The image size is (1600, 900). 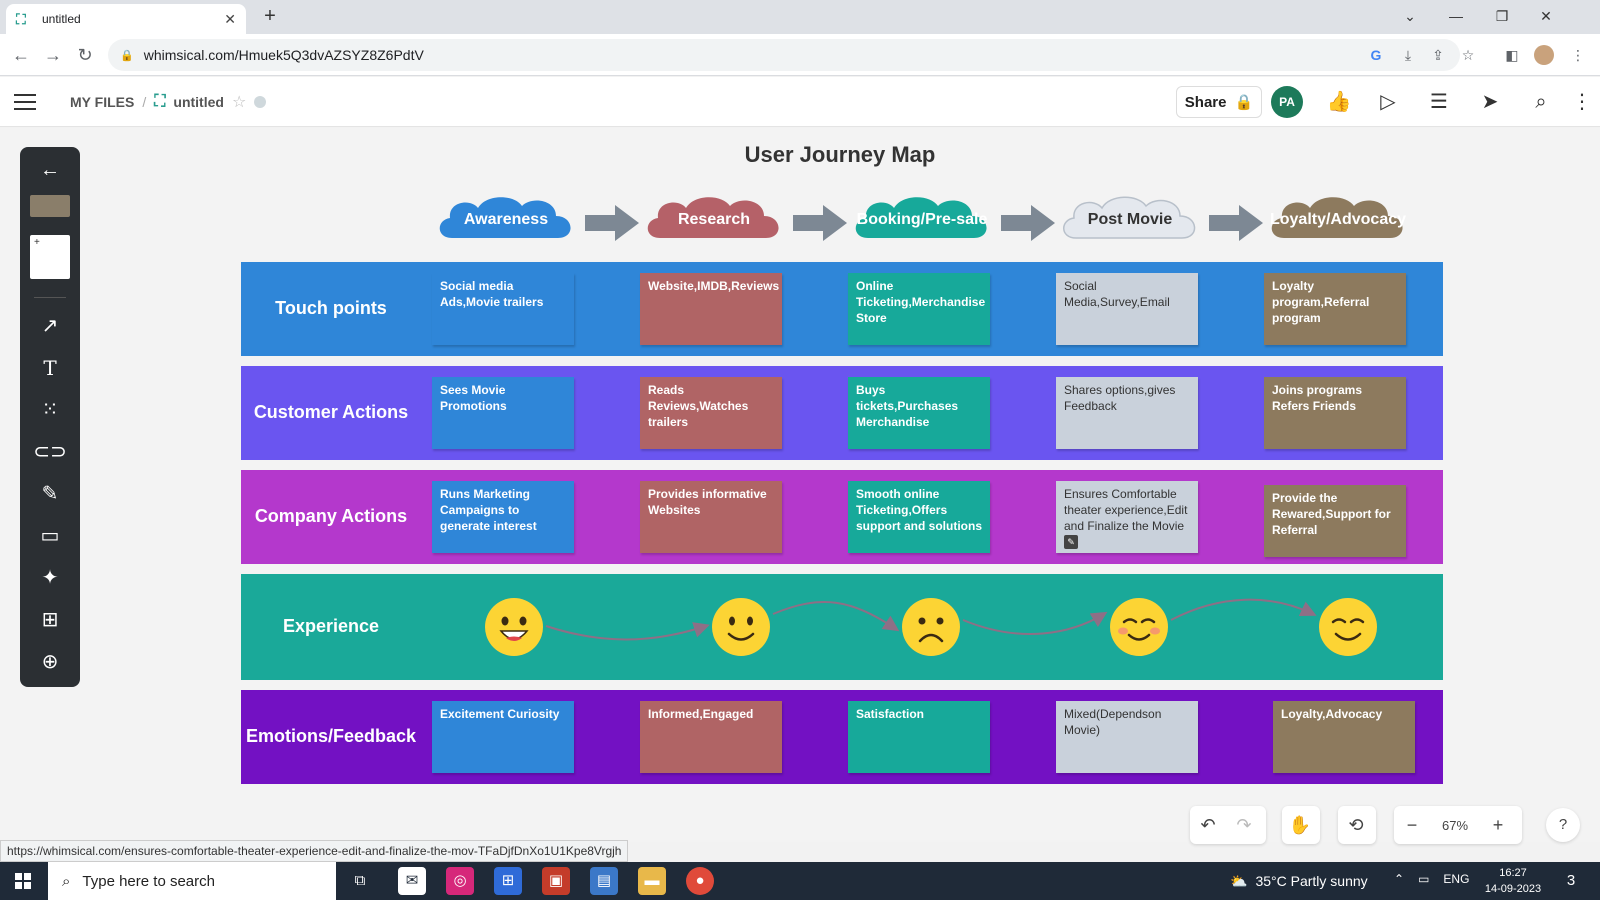 I want to click on add-more-icon: ⊕, so click(x=50, y=662).